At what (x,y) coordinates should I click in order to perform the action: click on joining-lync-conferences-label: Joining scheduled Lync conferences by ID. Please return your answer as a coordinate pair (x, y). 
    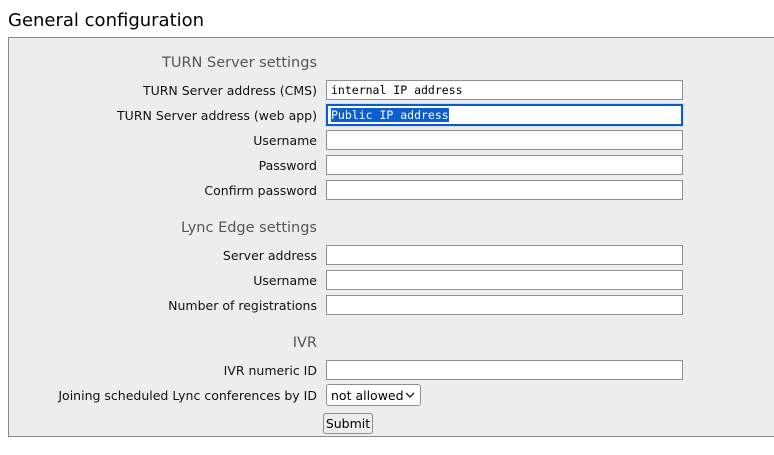
    Looking at the image, I should click on (187, 395).